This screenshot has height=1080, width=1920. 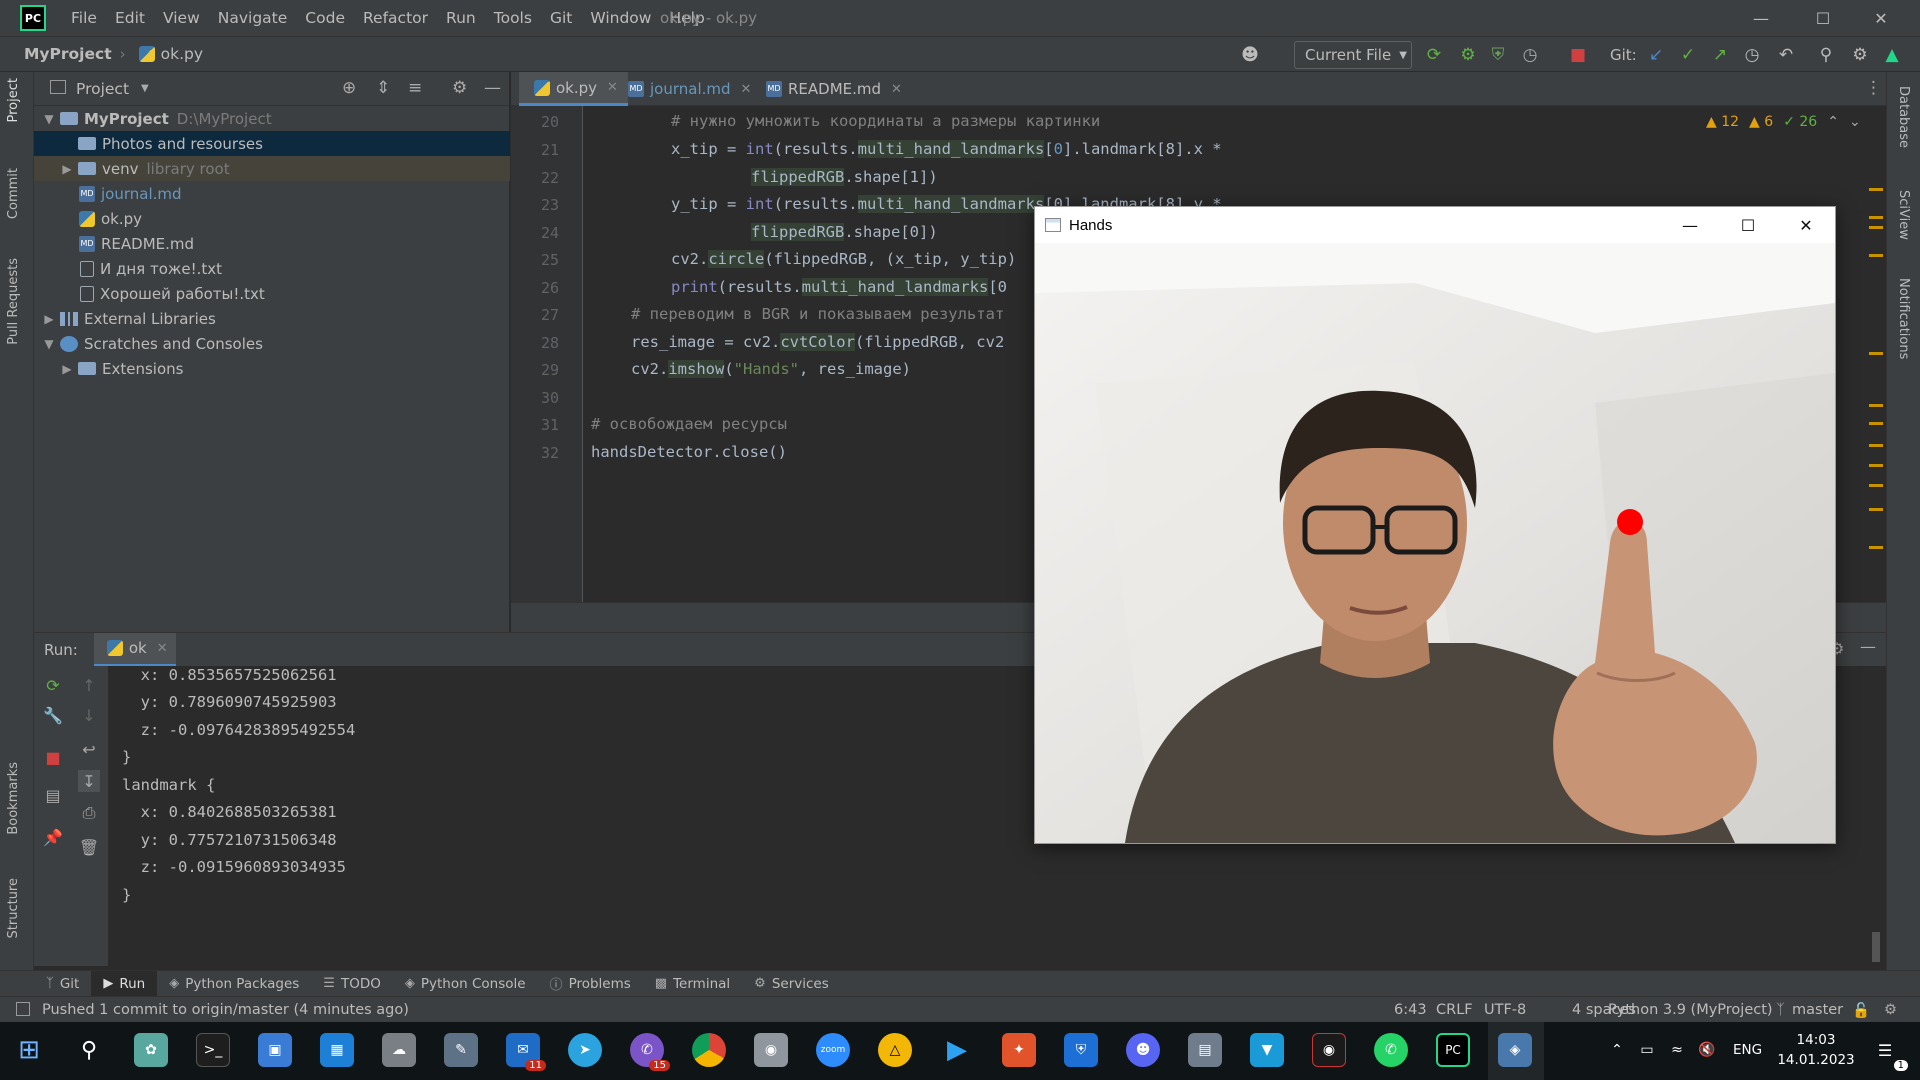 What do you see at coordinates (1881, 18) in the screenshot?
I see `close-button: ✕` at bounding box center [1881, 18].